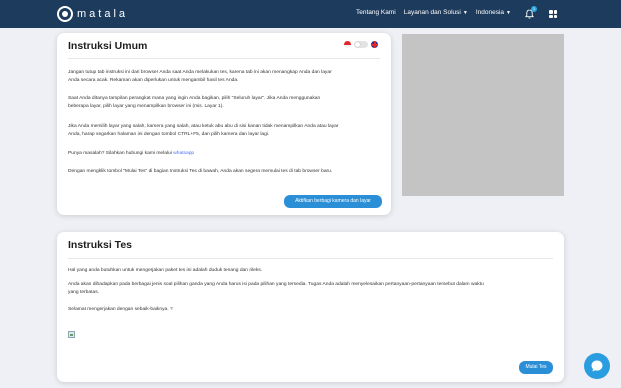  I want to click on language-toggle, so click(361, 44).